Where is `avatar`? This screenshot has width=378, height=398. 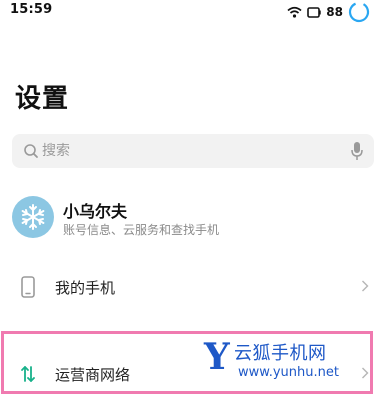 avatar is located at coordinates (33, 217).